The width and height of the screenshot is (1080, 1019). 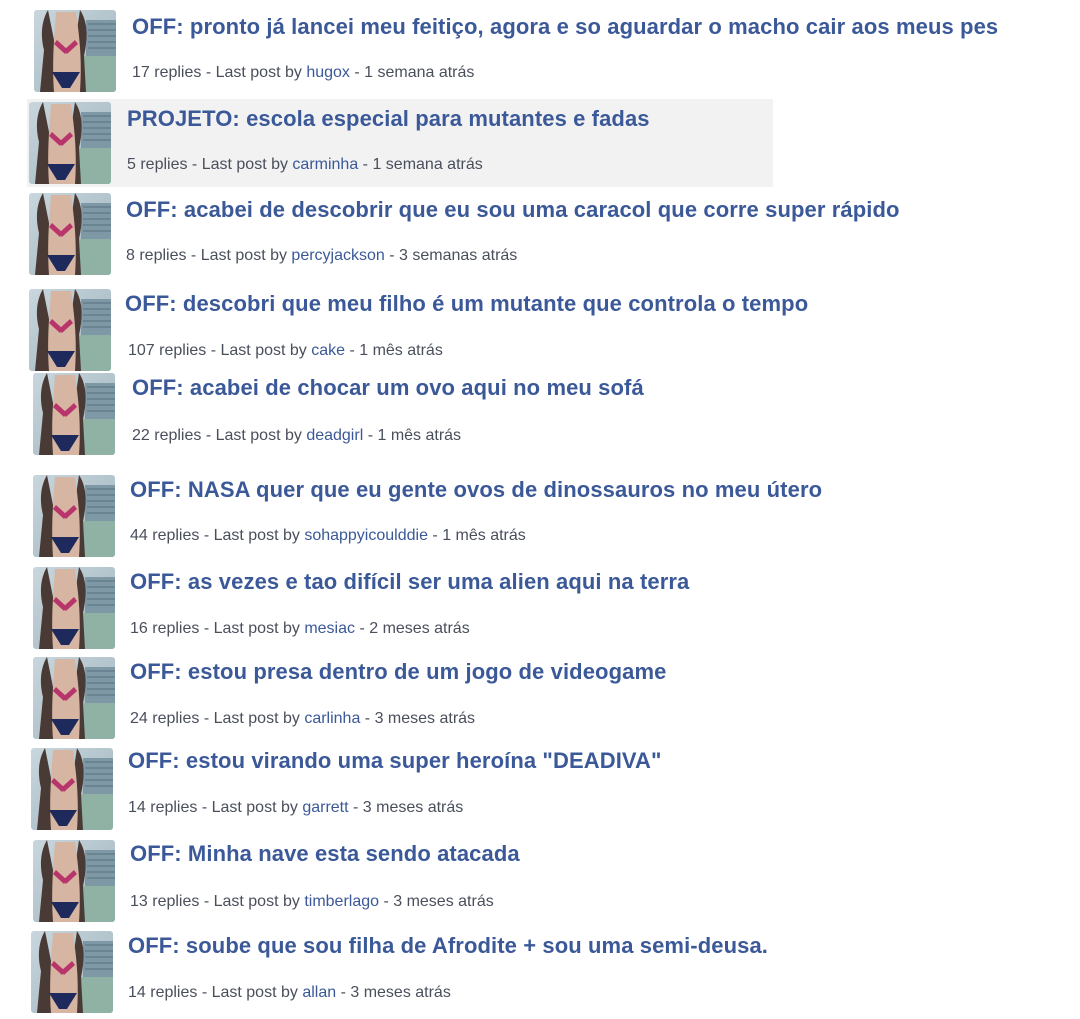 I want to click on last-poster-link: sohappyicoulddie, so click(x=366, y=535).